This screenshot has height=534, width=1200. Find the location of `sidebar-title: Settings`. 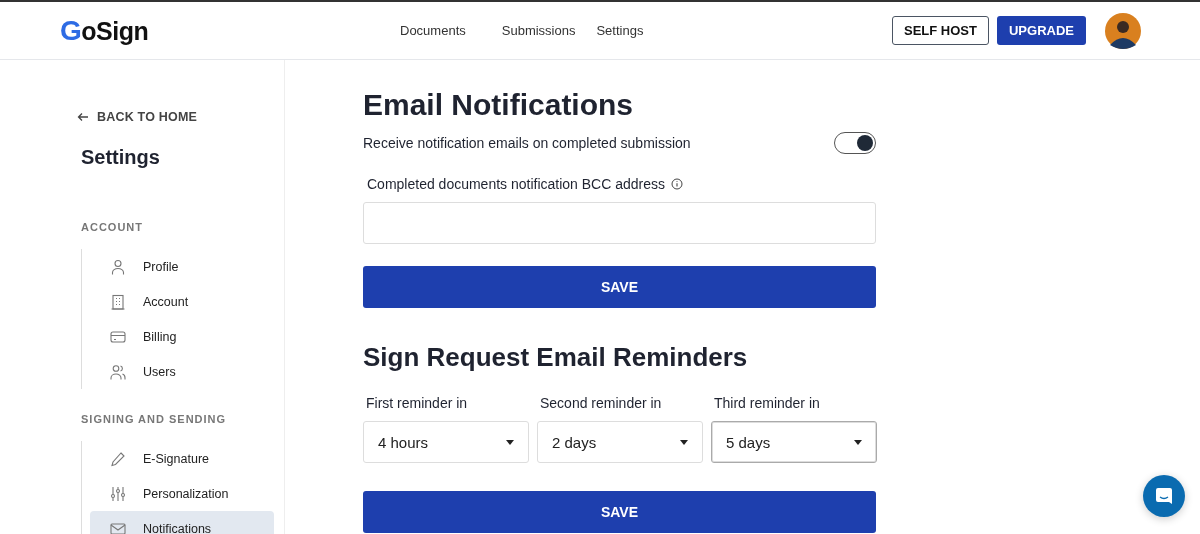

sidebar-title: Settings is located at coordinates (121, 157).